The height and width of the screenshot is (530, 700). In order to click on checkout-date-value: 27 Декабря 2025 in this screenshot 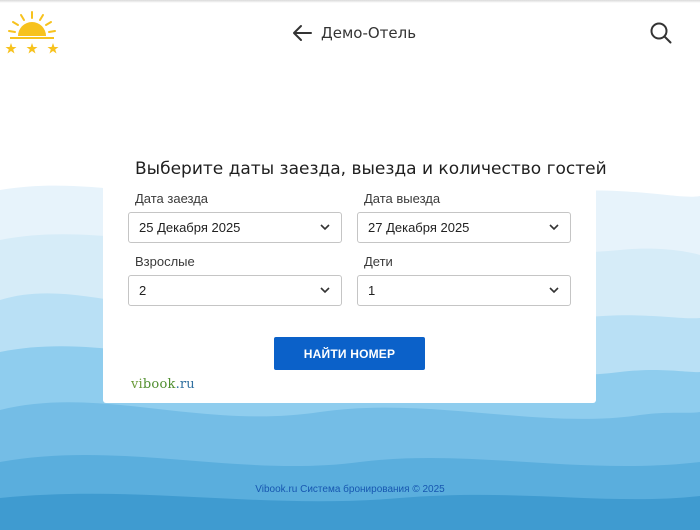, I will do `click(419, 227)`.